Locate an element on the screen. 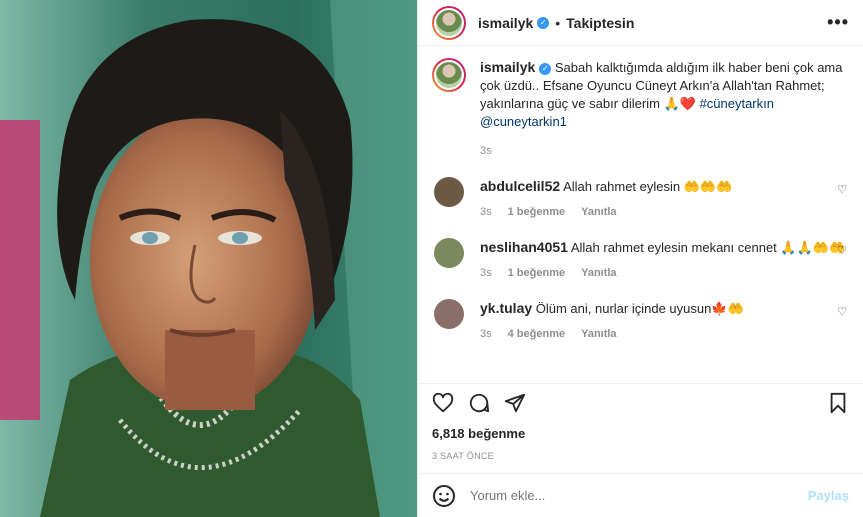 Image resolution: width=863 pixels, height=517 pixels. caption-verified-badge-icon: ✓ is located at coordinates (545, 69).